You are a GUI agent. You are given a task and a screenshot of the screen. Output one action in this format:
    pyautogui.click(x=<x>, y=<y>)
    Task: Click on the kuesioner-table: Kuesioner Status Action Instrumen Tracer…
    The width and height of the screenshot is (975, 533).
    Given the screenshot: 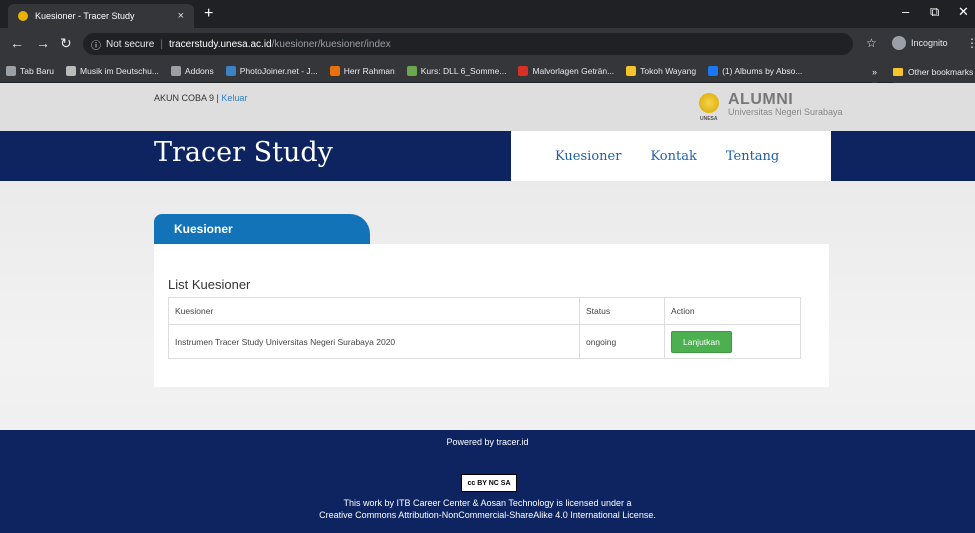 What is the action you would take?
    pyautogui.click(x=484, y=328)
    